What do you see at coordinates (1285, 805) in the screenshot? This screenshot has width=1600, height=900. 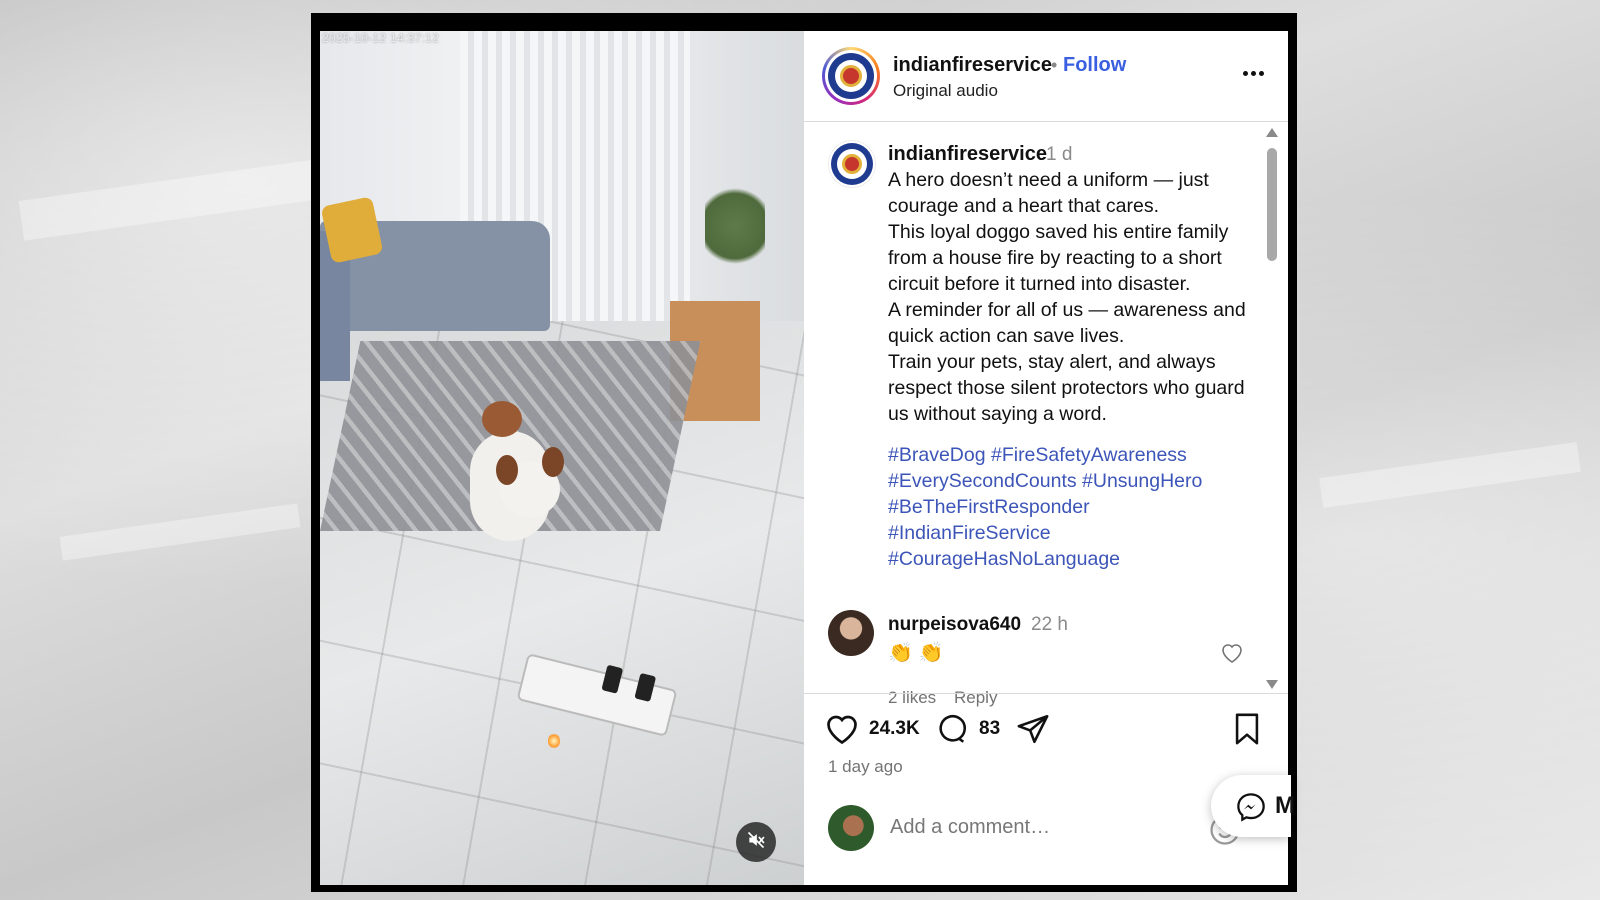 I see `messages-label: M` at bounding box center [1285, 805].